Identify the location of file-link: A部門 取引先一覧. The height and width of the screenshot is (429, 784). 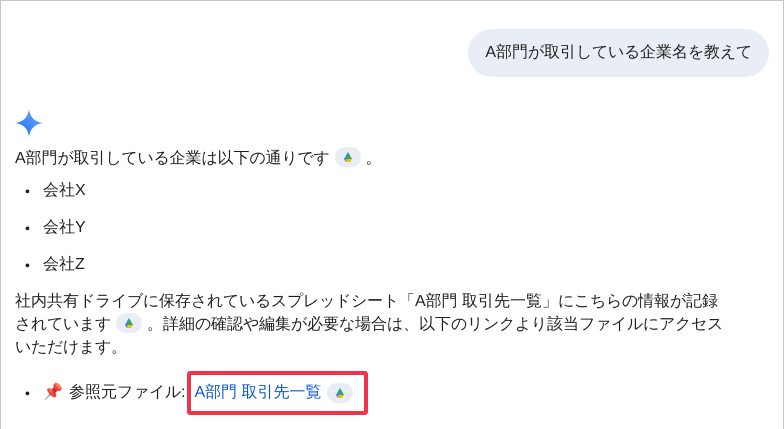
(258, 393).